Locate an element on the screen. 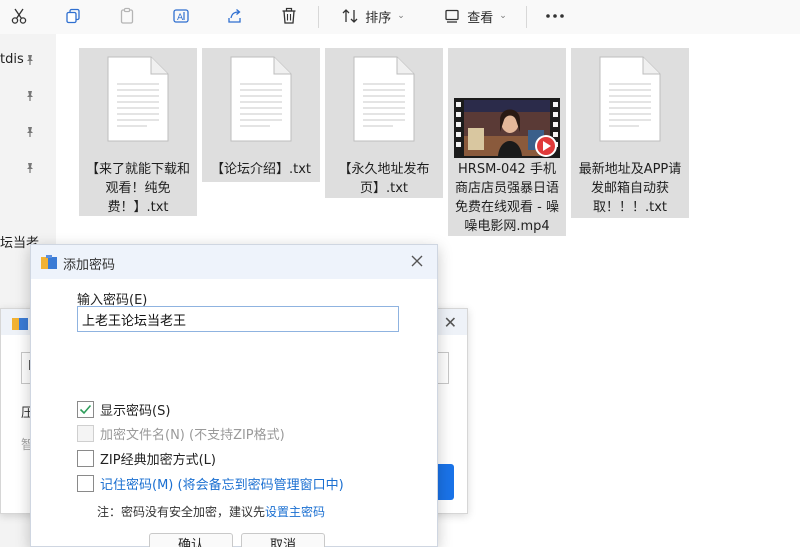 The width and height of the screenshot is (800, 547). security-note: 注：密码没有安全加密，建议先设置主密码 is located at coordinates (211, 511).